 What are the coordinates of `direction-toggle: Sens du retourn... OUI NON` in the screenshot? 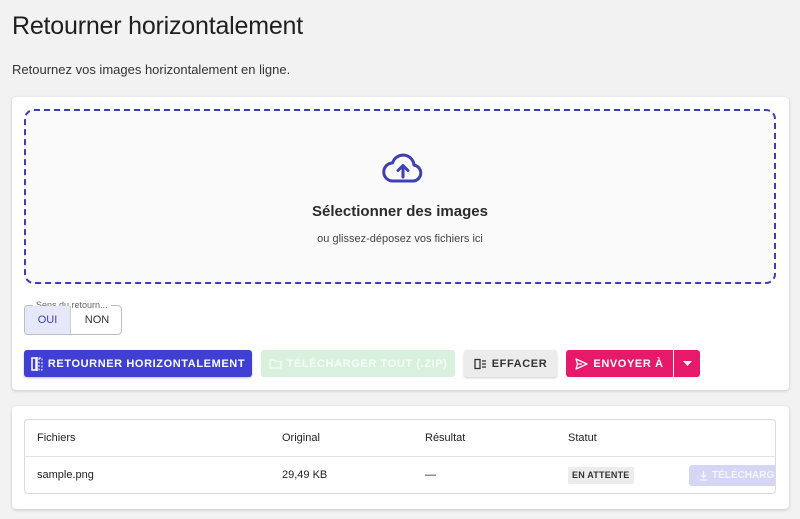 It's located at (73, 317).